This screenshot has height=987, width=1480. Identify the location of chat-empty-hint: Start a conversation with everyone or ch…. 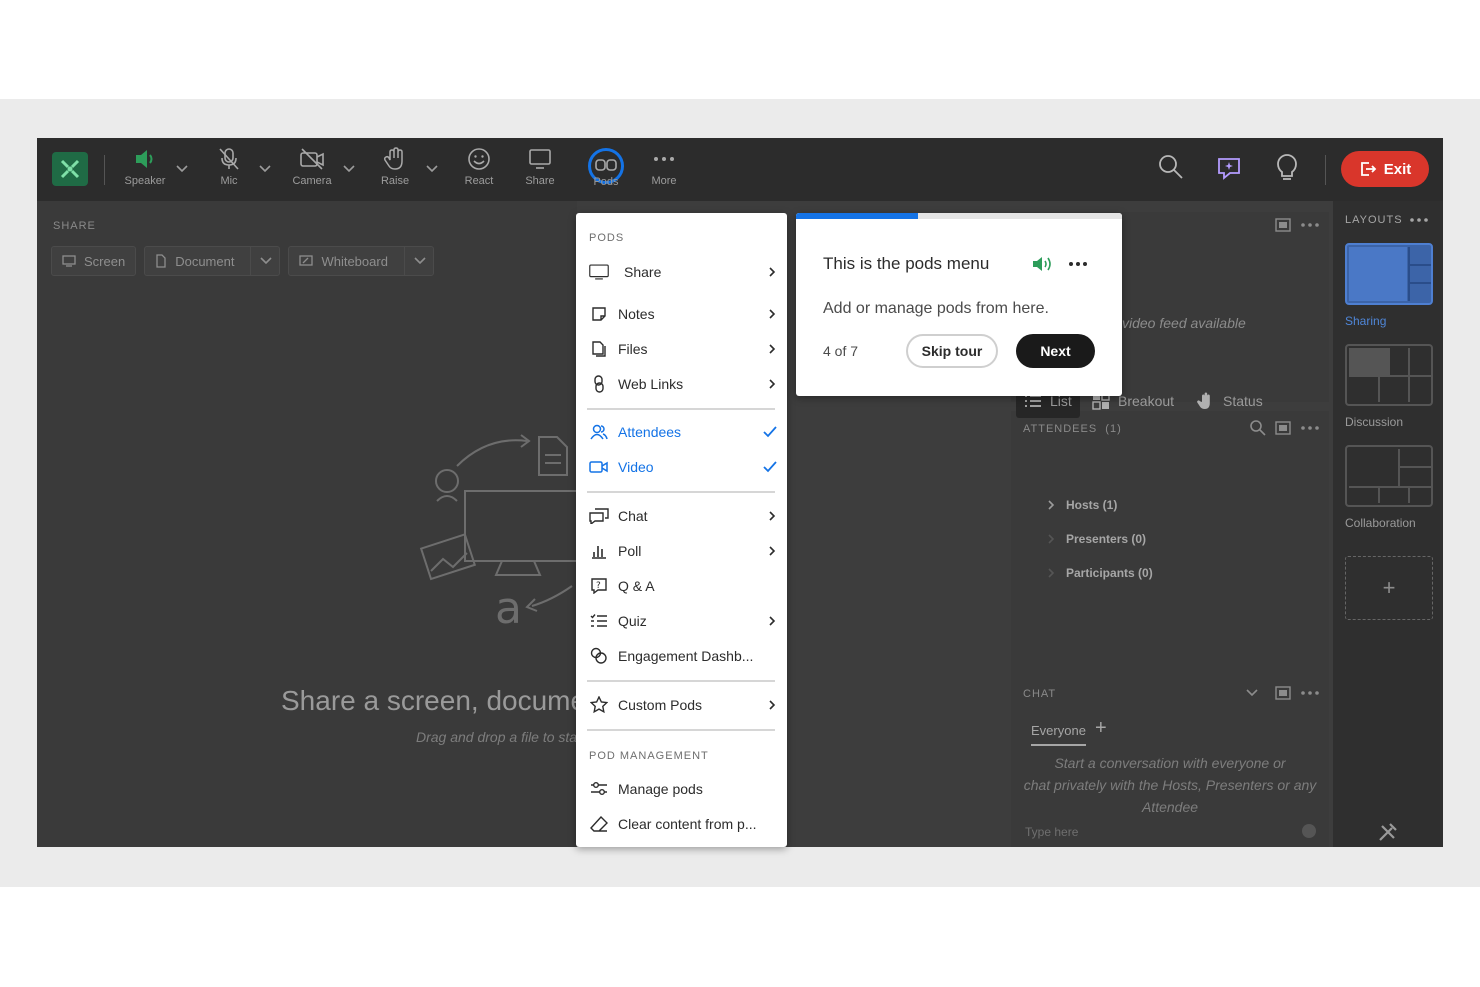
(1170, 785).